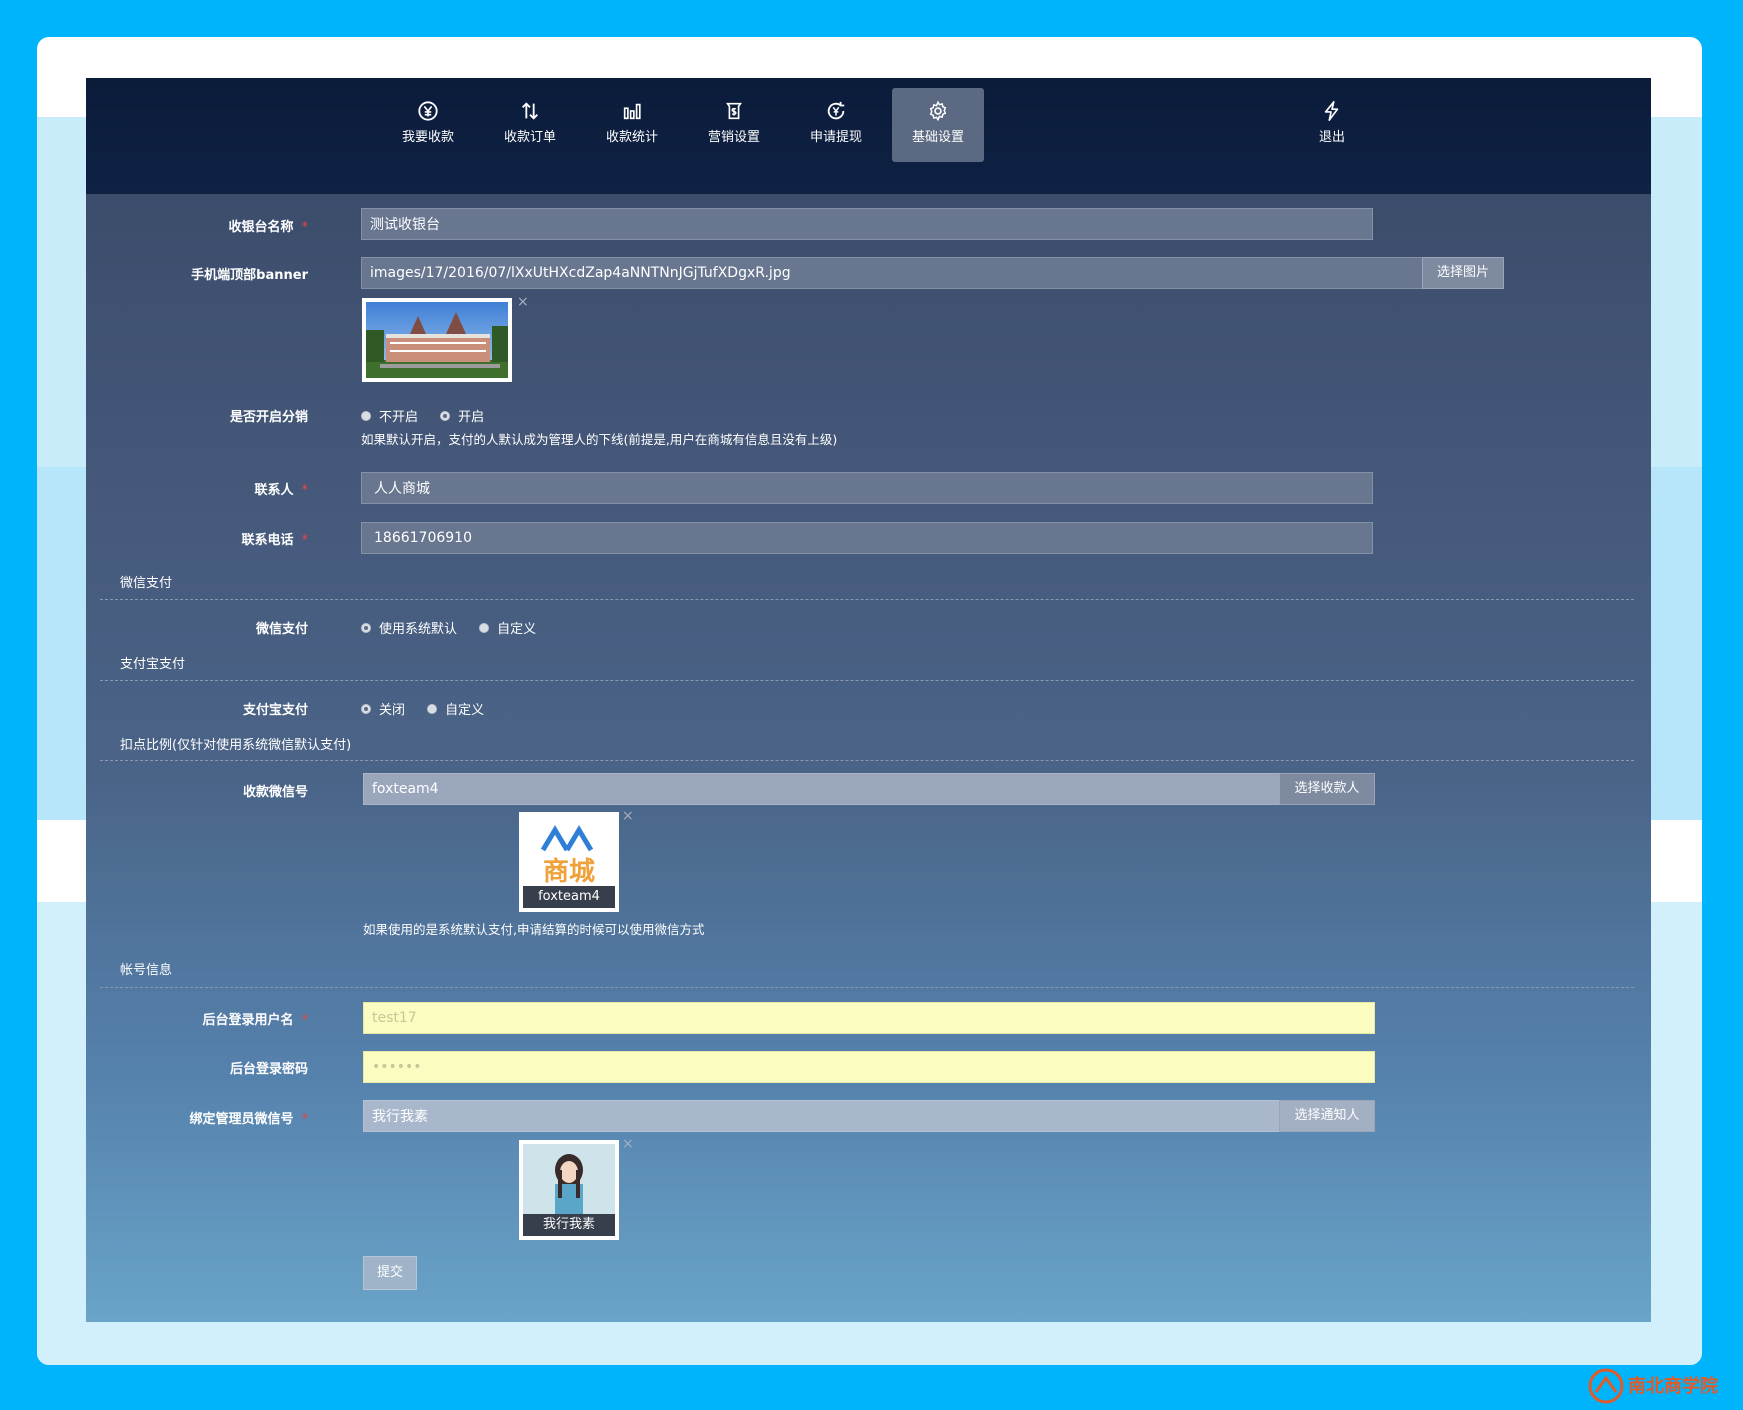 Image resolution: width=1743 pixels, height=1410 pixels. Describe the element at coordinates (530, 111) in the screenshot. I see `sort-arrows-icon` at that location.